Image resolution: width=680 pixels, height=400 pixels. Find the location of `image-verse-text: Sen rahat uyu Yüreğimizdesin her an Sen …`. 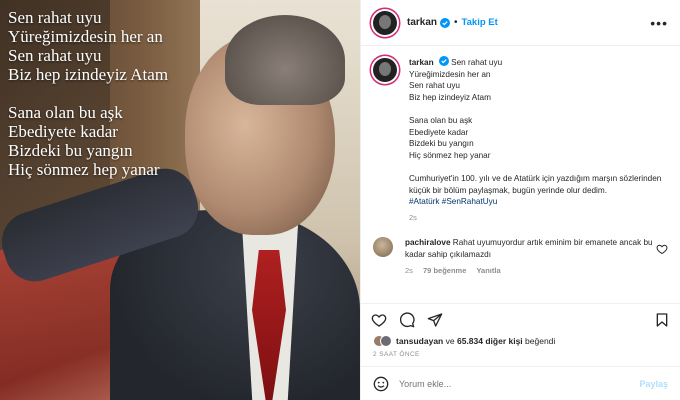

image-verse-text: Sen rahat uyu Yüreğimizdesin her an Sen … is located at coordinates (88, 93).